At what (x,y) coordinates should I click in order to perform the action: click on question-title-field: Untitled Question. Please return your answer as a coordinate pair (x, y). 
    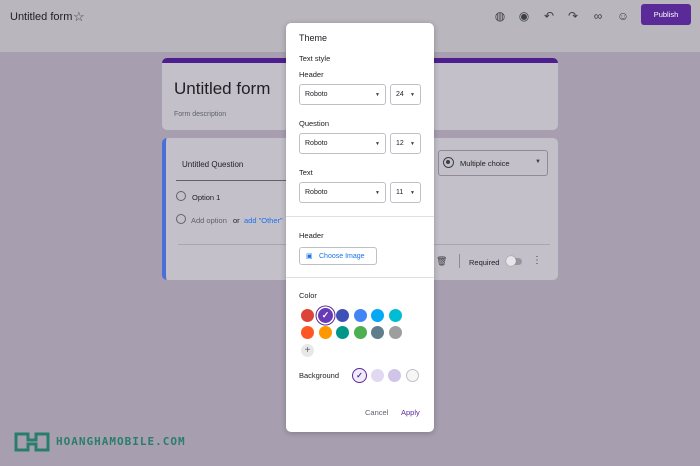
    Looking at the image, I should click on (212, 164).